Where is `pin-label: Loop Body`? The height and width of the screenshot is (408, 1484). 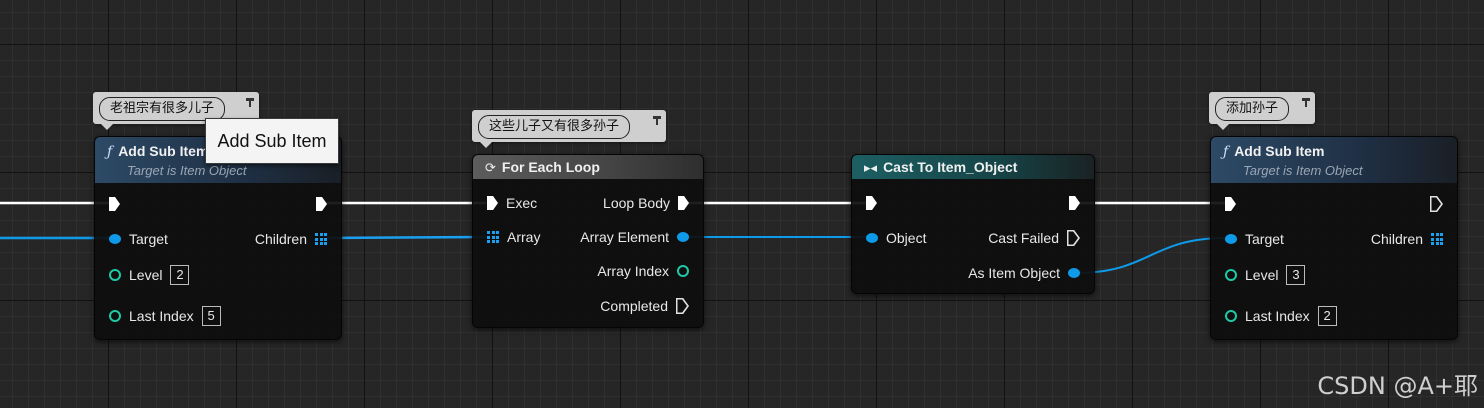 pin-label: Loop Body is located at coordinates (636, 203).